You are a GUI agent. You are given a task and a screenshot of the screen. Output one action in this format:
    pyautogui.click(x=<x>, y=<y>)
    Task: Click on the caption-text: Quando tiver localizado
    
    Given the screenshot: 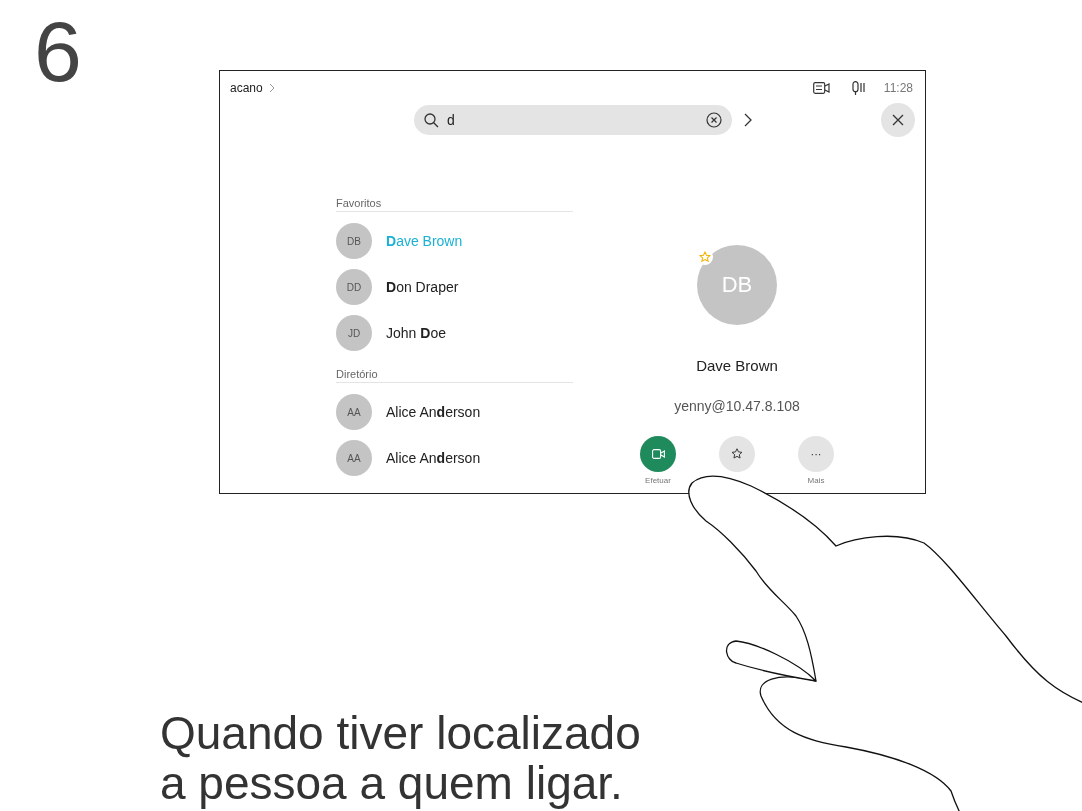 What is the action you would take?
    pyautogui.click(x=400, y=733)
    